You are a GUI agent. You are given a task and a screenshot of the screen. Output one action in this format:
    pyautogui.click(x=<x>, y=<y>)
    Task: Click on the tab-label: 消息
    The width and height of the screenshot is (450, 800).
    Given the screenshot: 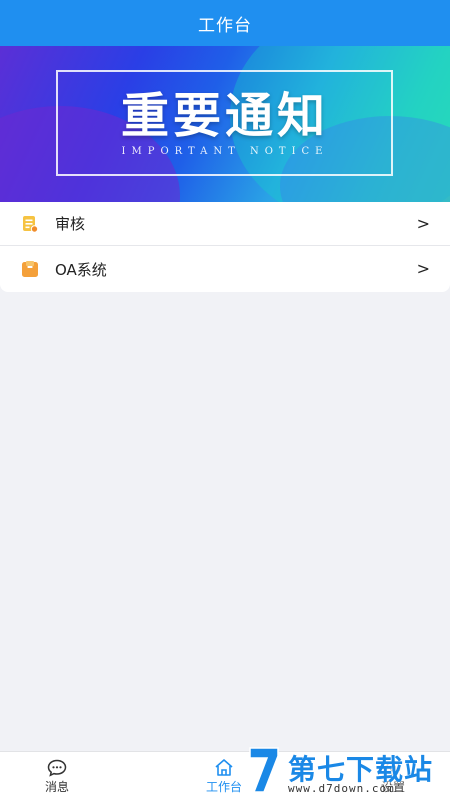 What is the action you would take?
    pyautogui.click(x=56, y=786)
    